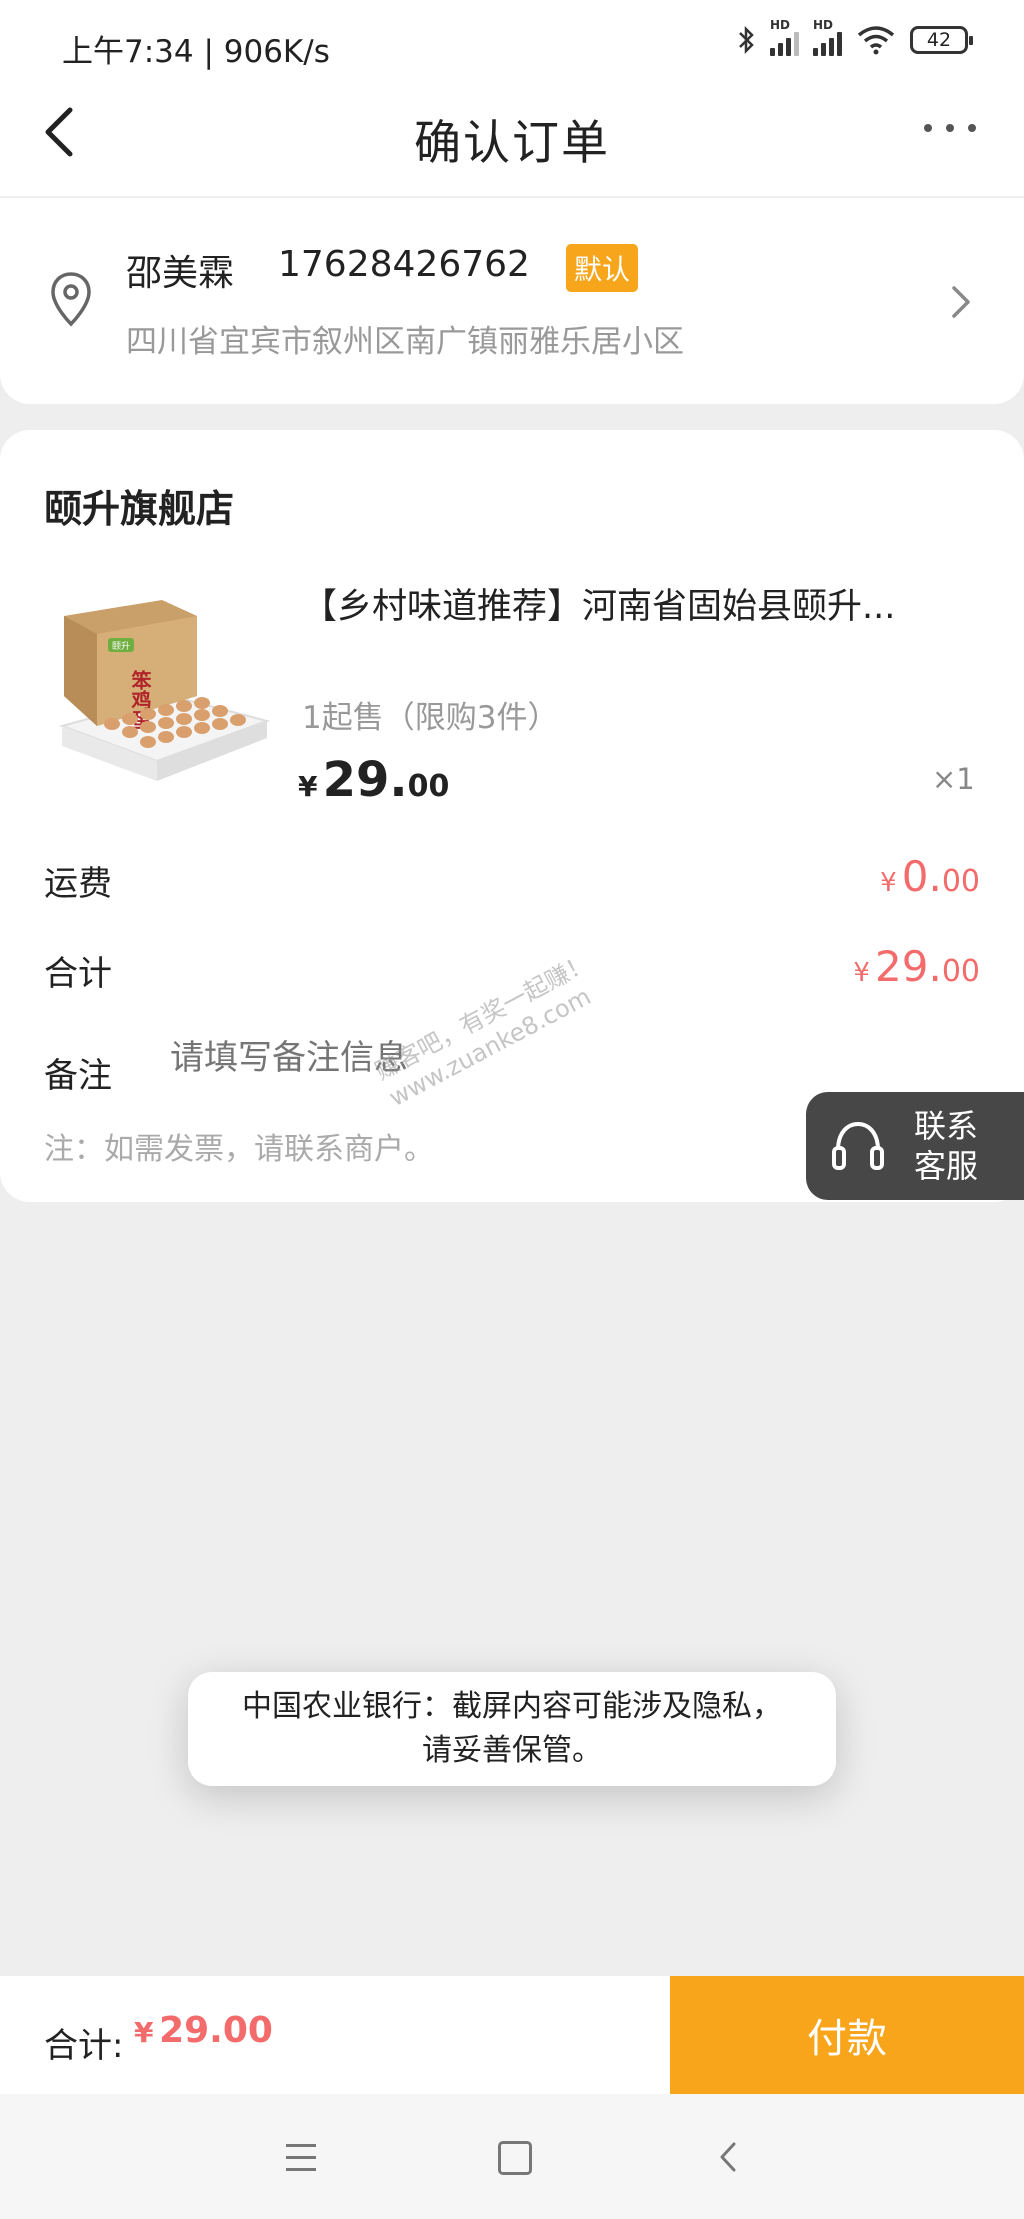  What do you see at coordinates (512, 1729) in the screenshot?
I see `privacy-toast: 中国农业银行：截屏内容可能涉及隐私， 请妥善保管。` at bounding box center [512, 1729].